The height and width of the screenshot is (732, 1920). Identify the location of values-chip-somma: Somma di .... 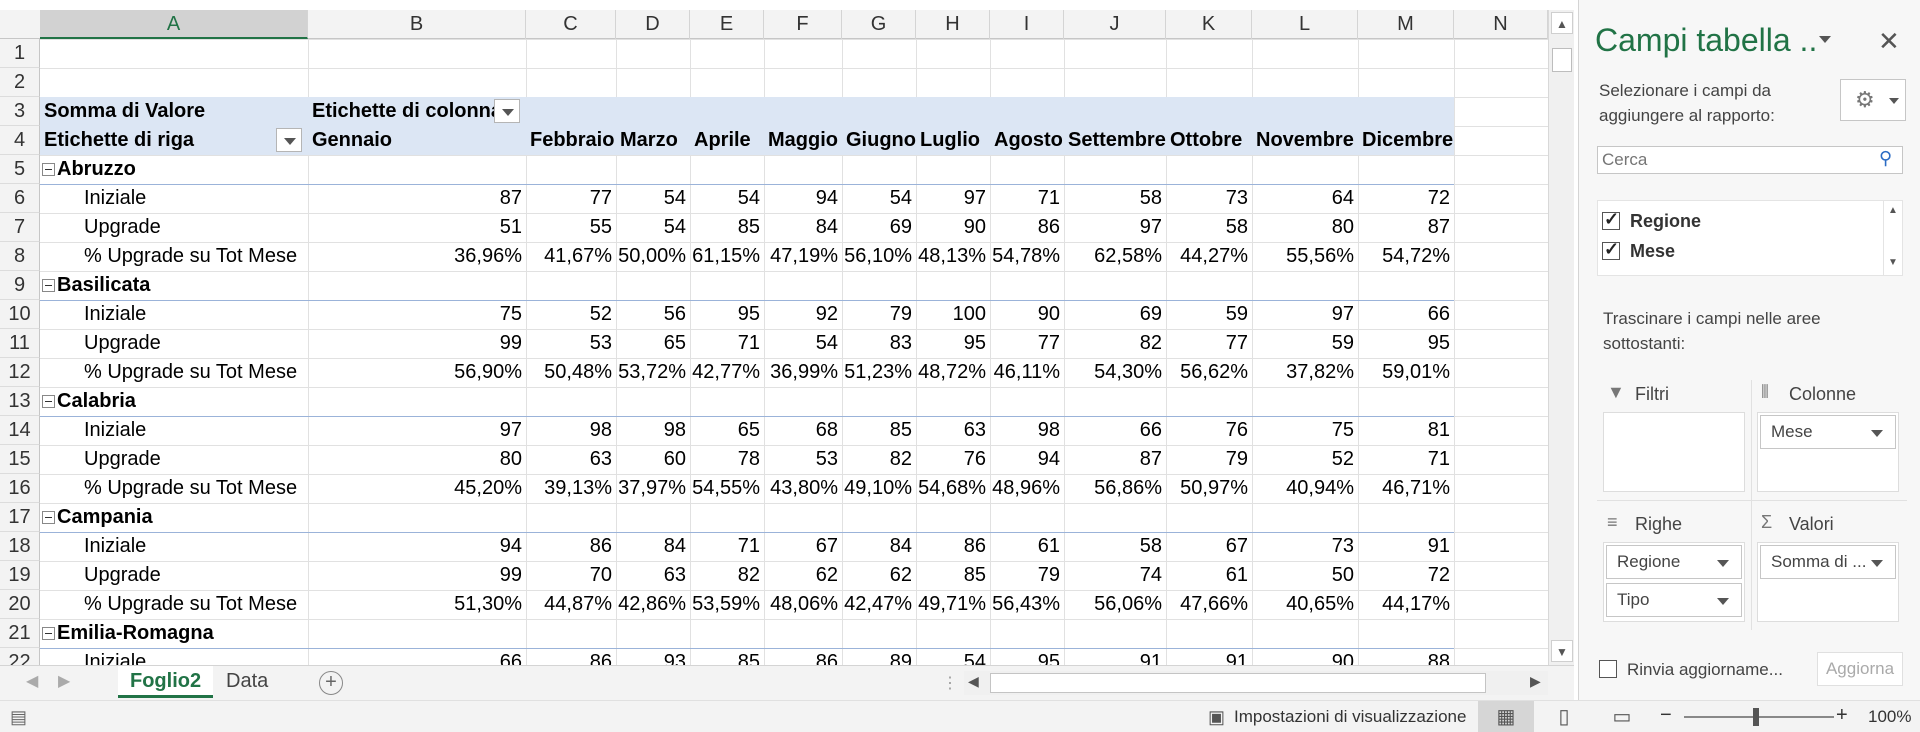
(1828, 562).